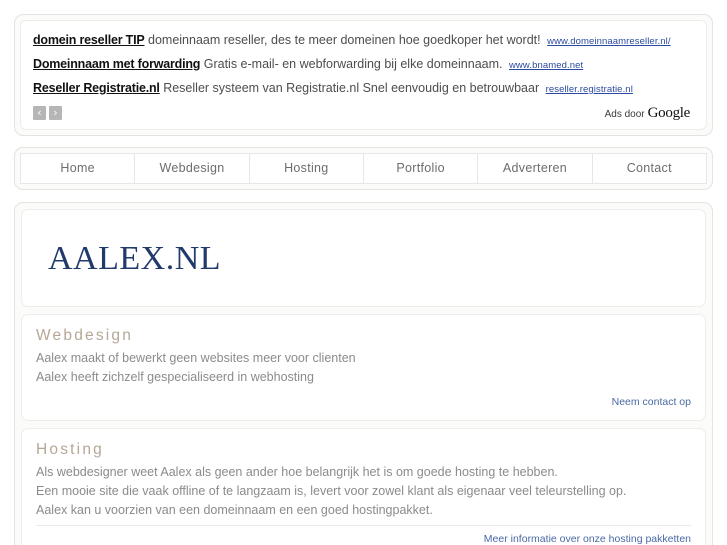 The image size is (727, 545). What do you see at coordinates (89, 40) in the screenshot?
I see `ad-title-link: domein reseller TIP` at bounding box center [89, 40].